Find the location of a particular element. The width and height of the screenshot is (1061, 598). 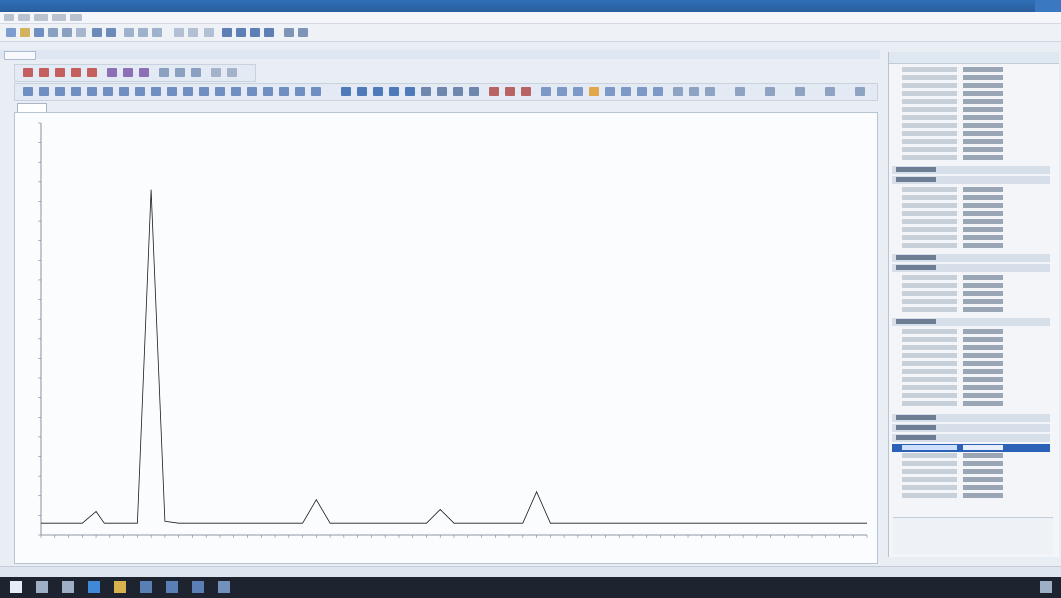

tool-icon-c is located at coordinates (209, 32).